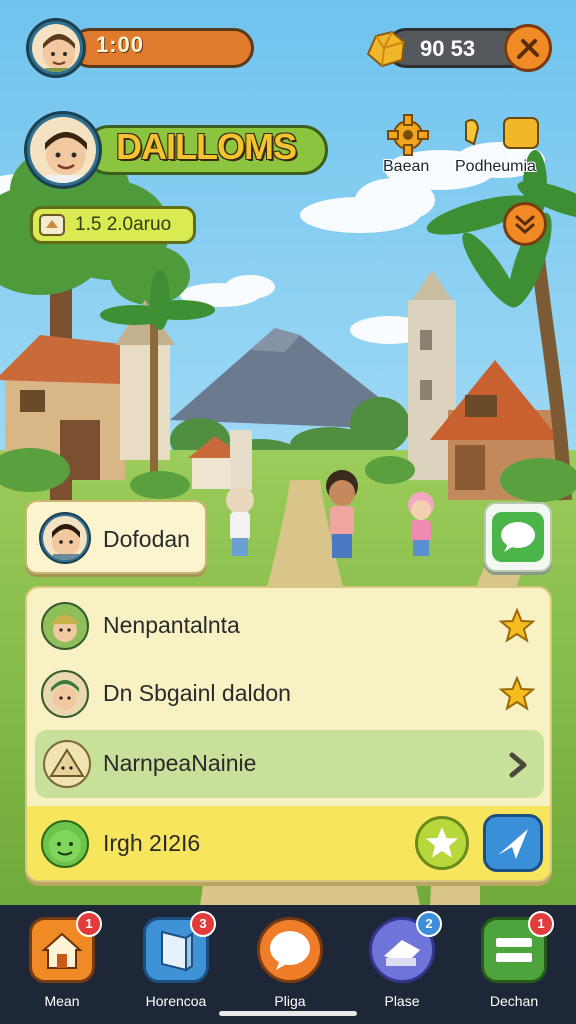  I want to click on coin-counter: 1:00, so click(140, 49).